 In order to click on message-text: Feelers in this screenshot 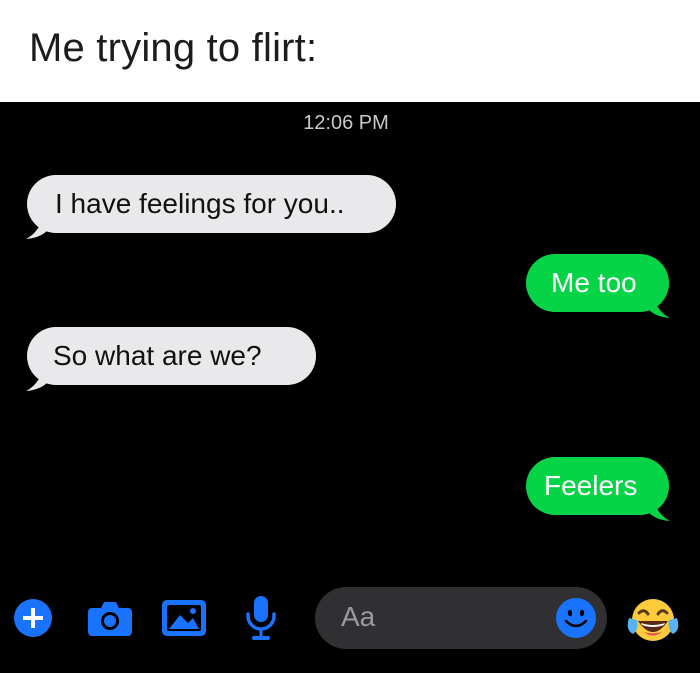, I will do `click(591, 485)`.